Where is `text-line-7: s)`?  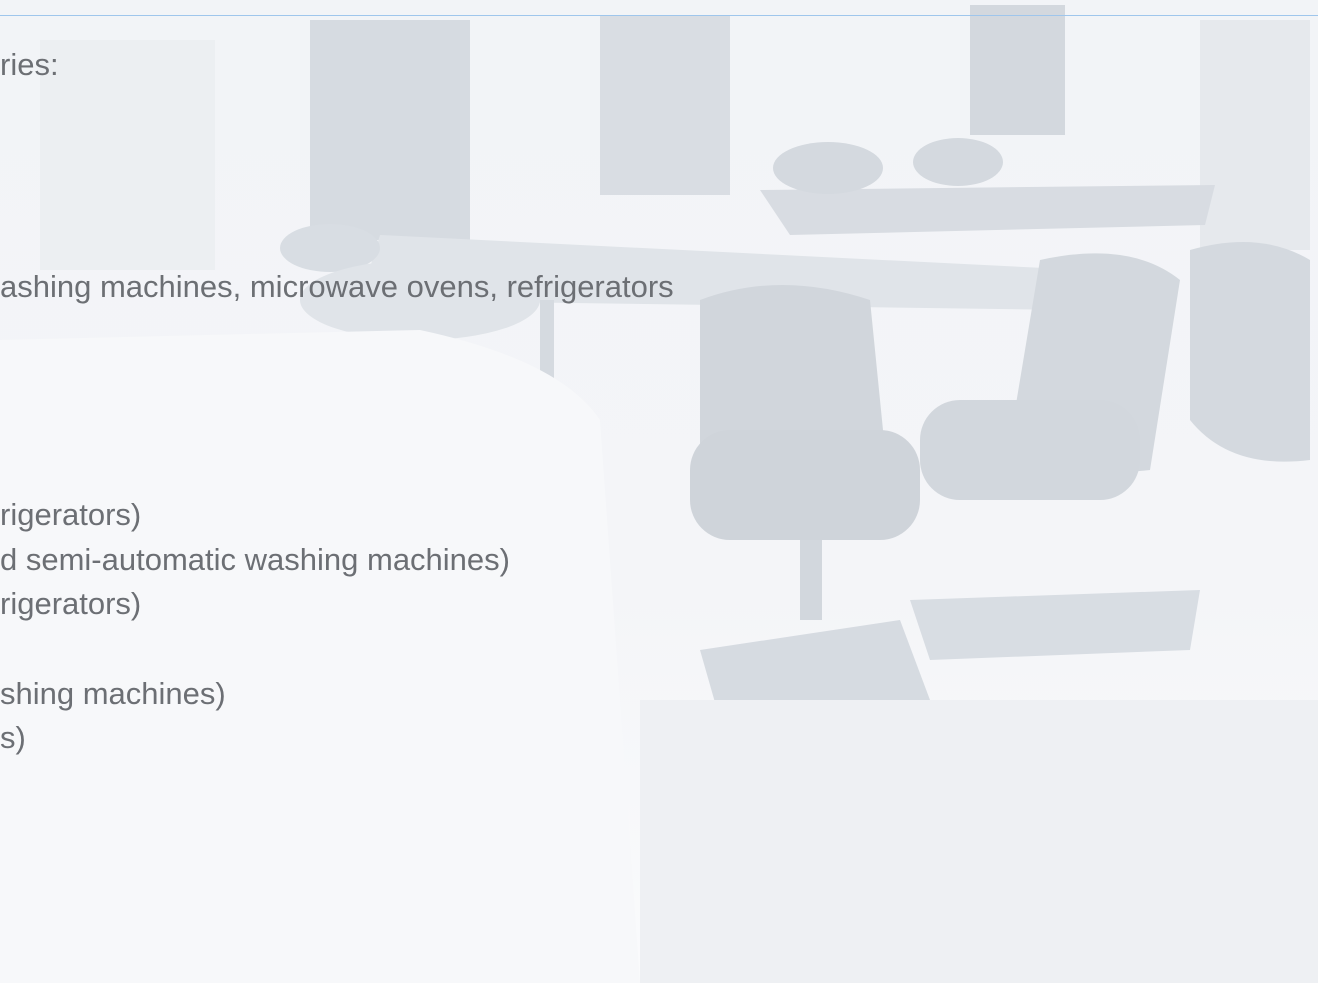
text-line-7: s) is located at coordinates (13, 737).